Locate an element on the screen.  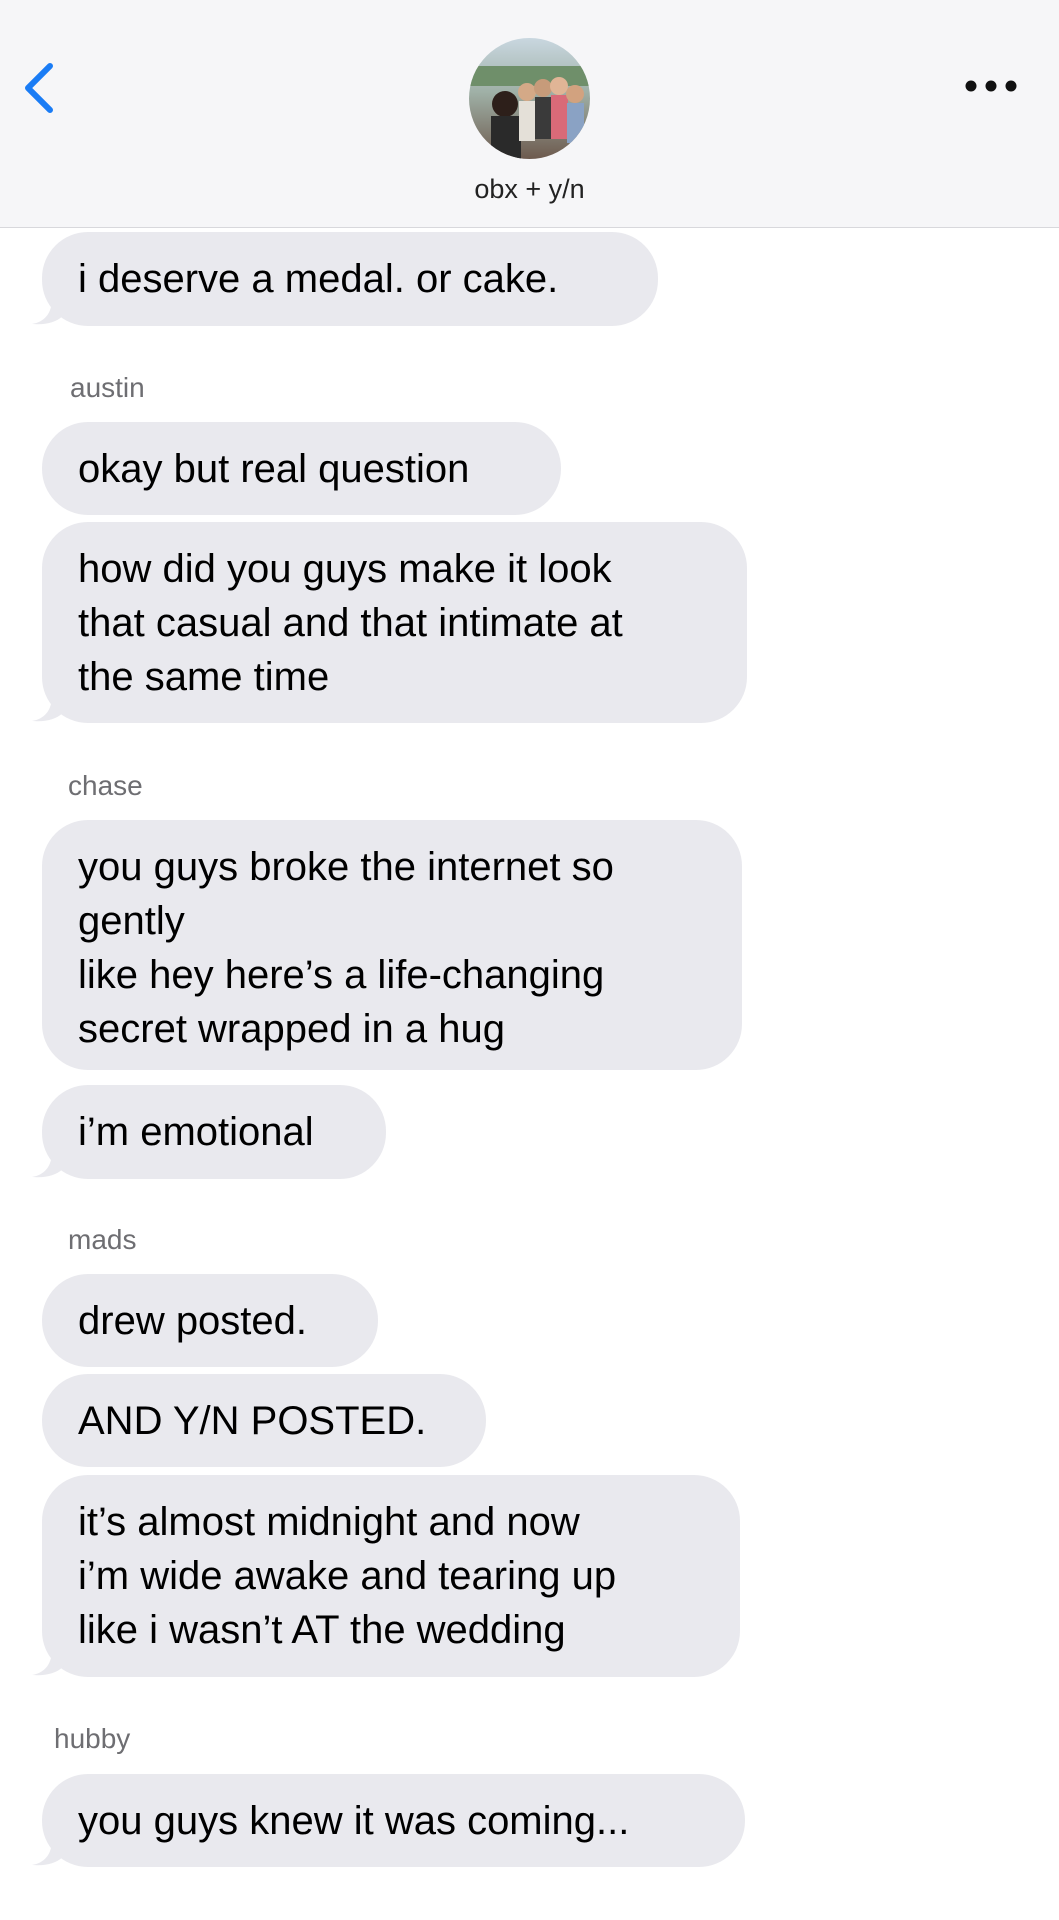
group-avatar is located at coordinates (529, 98).